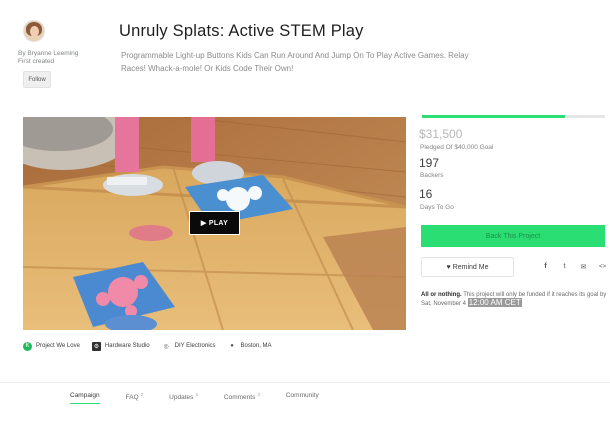 This screenshot has width=610, height=422. What do you see at coordinates (96, 346) in the screenshot?
I see `studio-icon: ⚙` at bounding box center [96, 346].